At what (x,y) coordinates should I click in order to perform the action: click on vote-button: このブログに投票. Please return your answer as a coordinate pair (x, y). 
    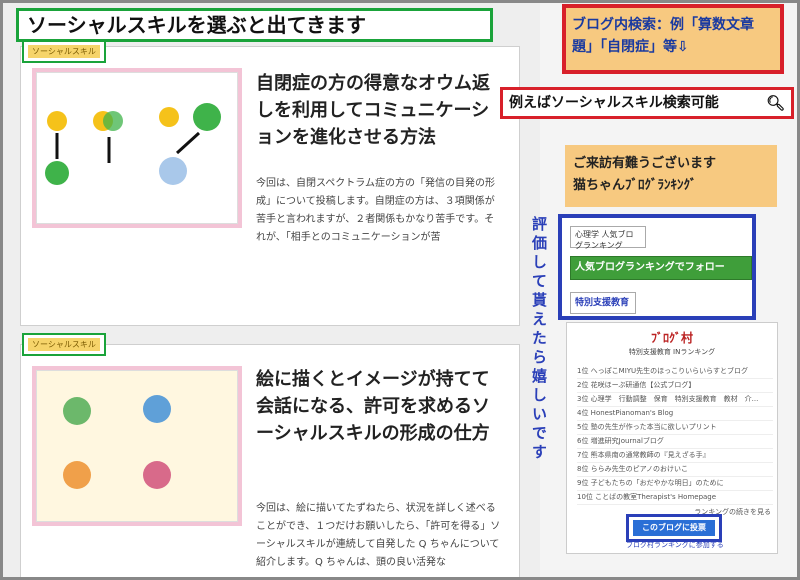
    Looking at the image, I should click on (674, 528).